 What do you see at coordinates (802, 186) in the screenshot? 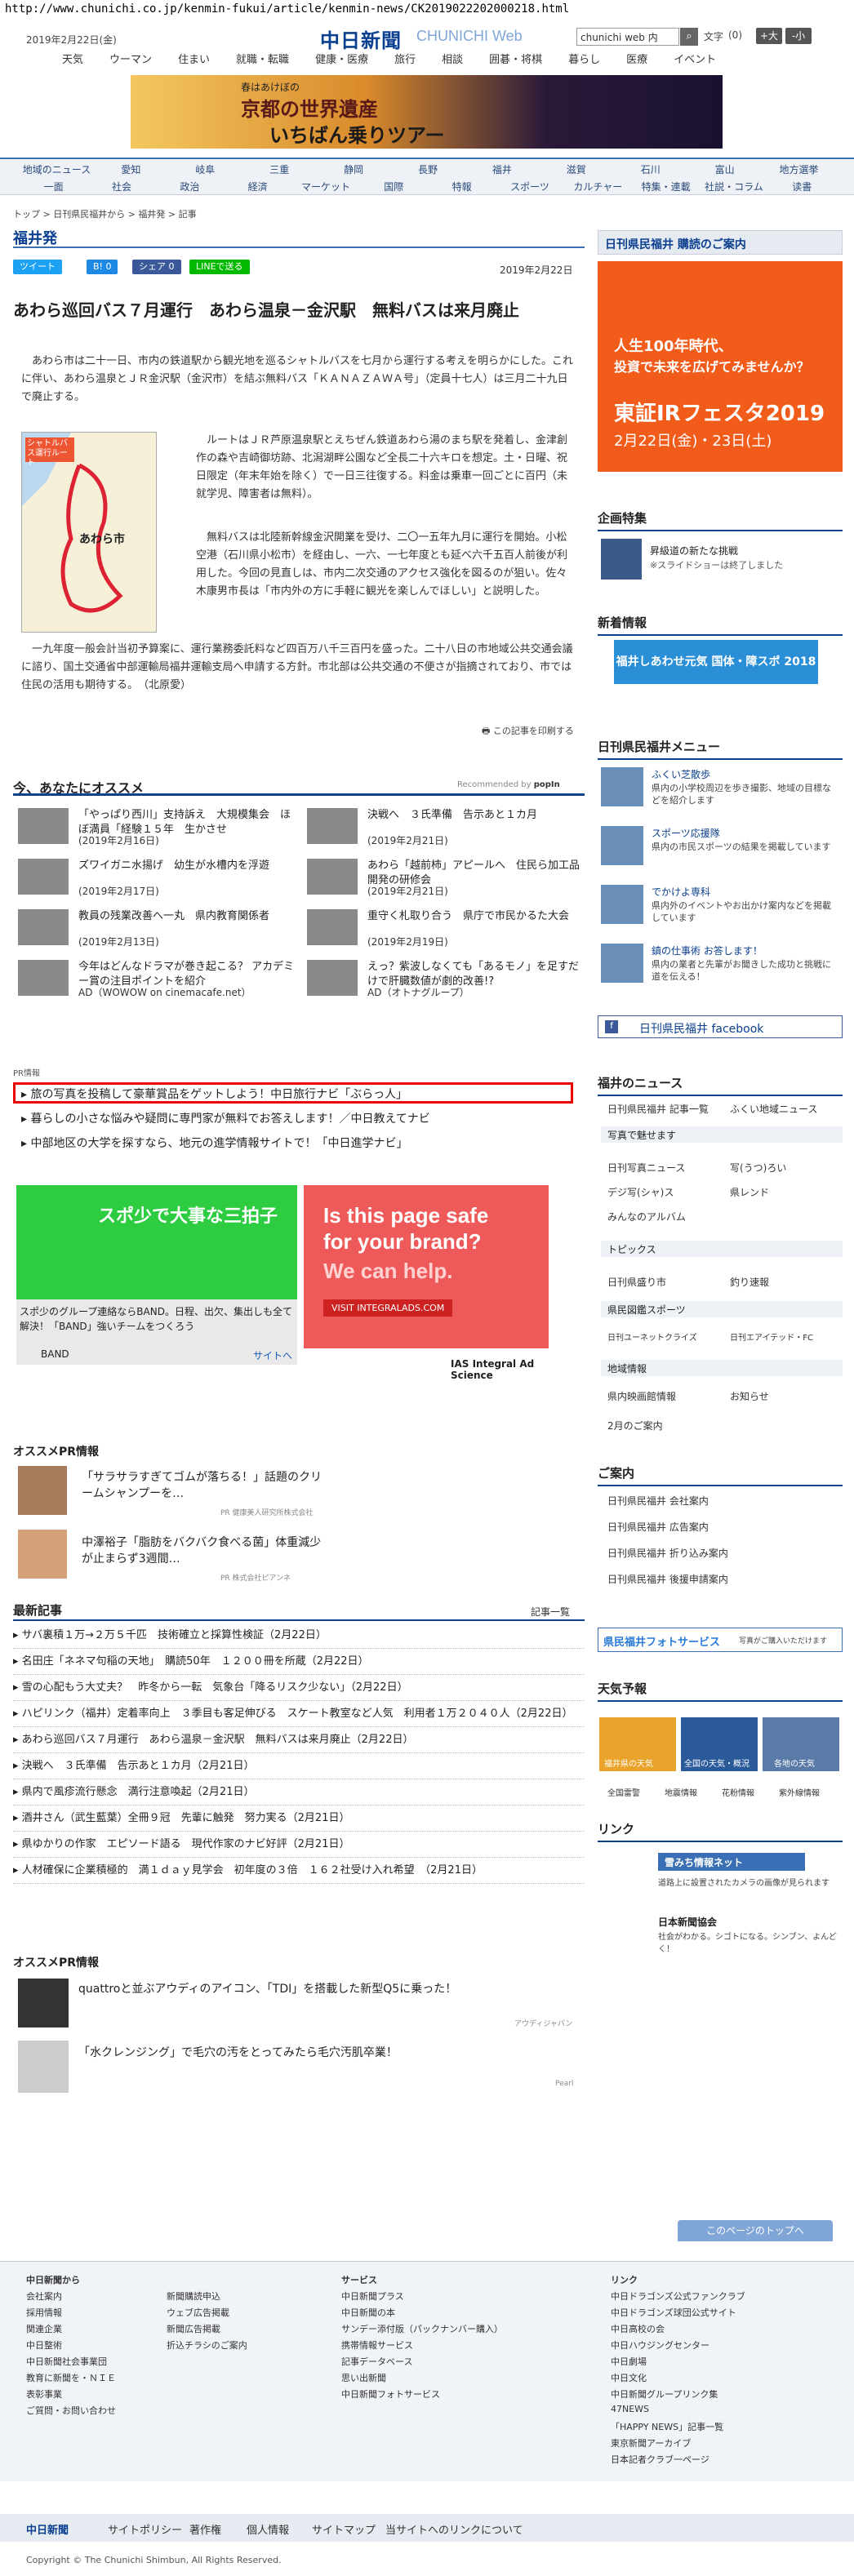
I see `cnav-item-1-11: 读書` at bounding box center [802, 186].